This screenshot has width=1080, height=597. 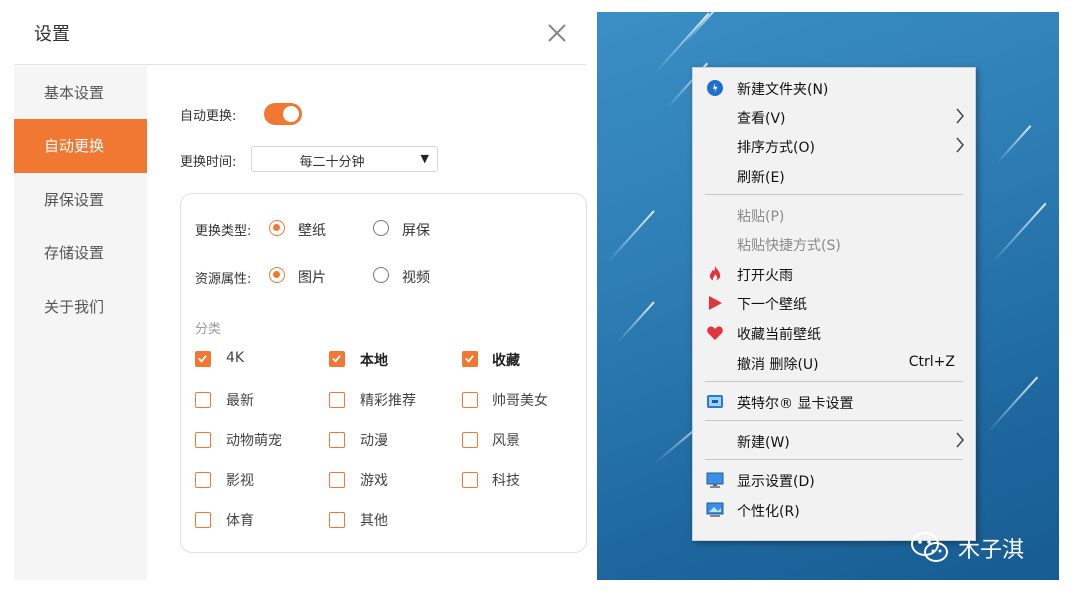 I want to click on category-heading: 分类, so click(x=208, y=329).